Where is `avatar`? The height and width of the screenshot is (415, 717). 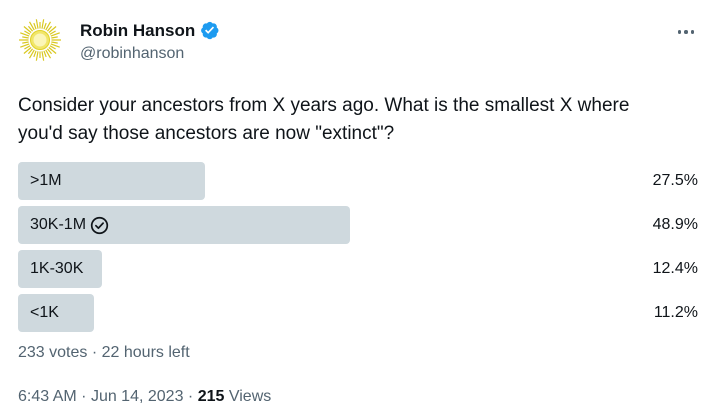
avatar is located at coordinates (40, 40).